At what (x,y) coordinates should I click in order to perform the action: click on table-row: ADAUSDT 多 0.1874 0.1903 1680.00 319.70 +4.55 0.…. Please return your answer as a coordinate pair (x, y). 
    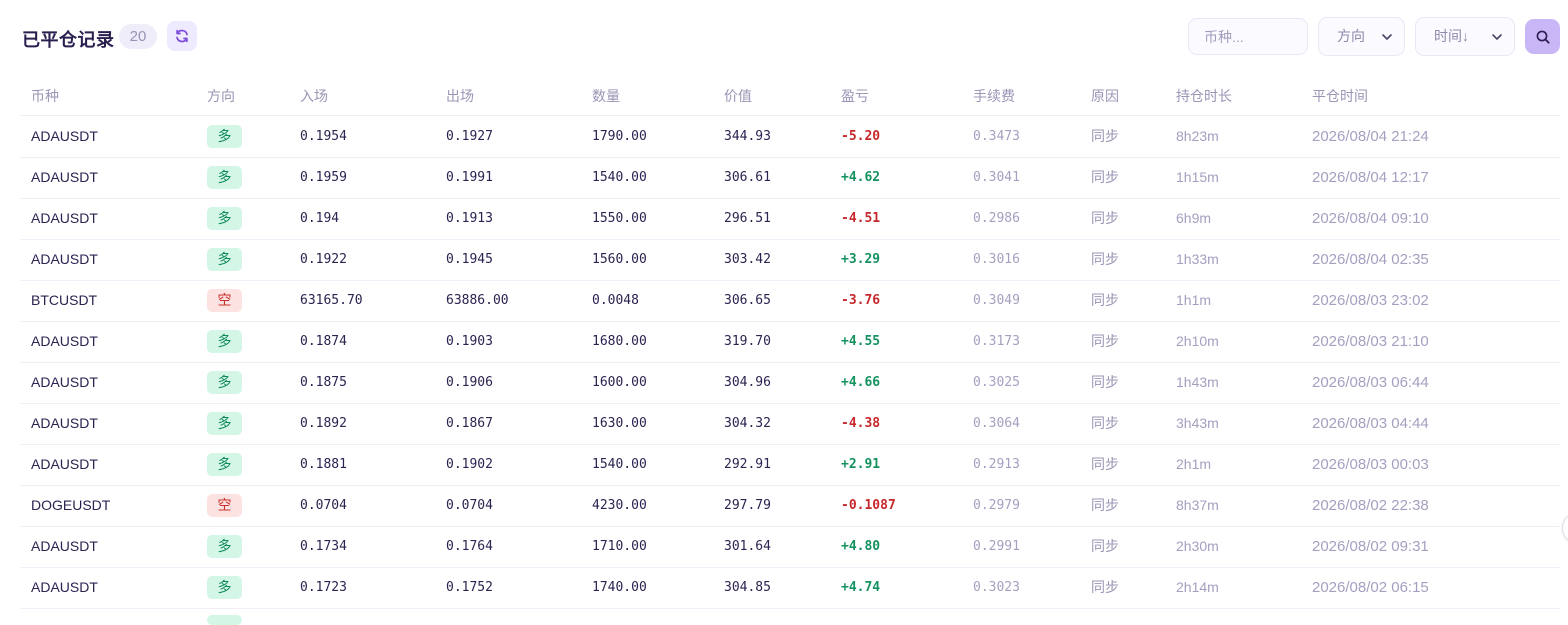
    Looking at the image, I should click on (790, 342).